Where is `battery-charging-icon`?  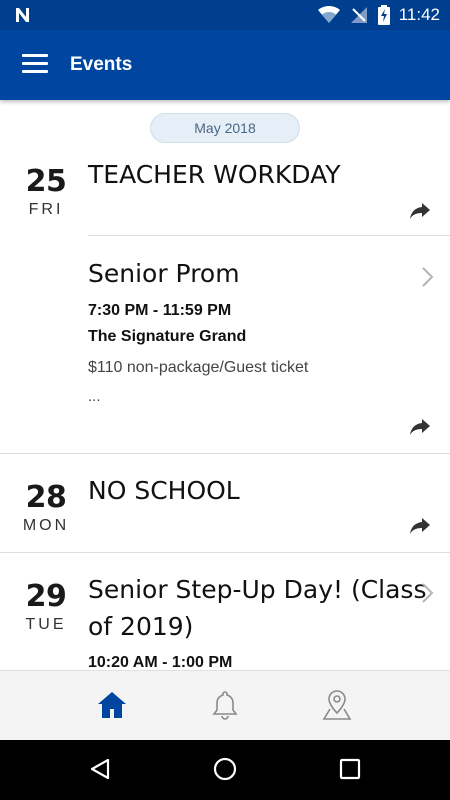
battery-charging-icon is located at coordinates (384, 17).